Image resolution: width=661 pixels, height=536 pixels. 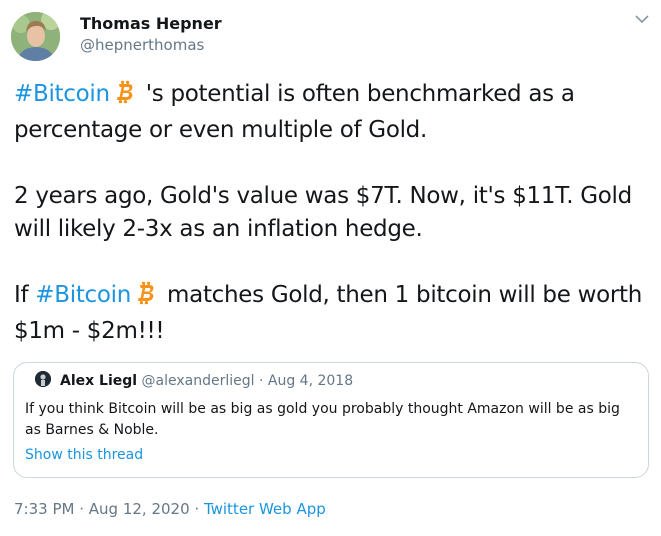 What do you see at coordinates (25, 295) in the screenshot?
I see `tweet-text-segment: If` at bounding box center [25, 295].